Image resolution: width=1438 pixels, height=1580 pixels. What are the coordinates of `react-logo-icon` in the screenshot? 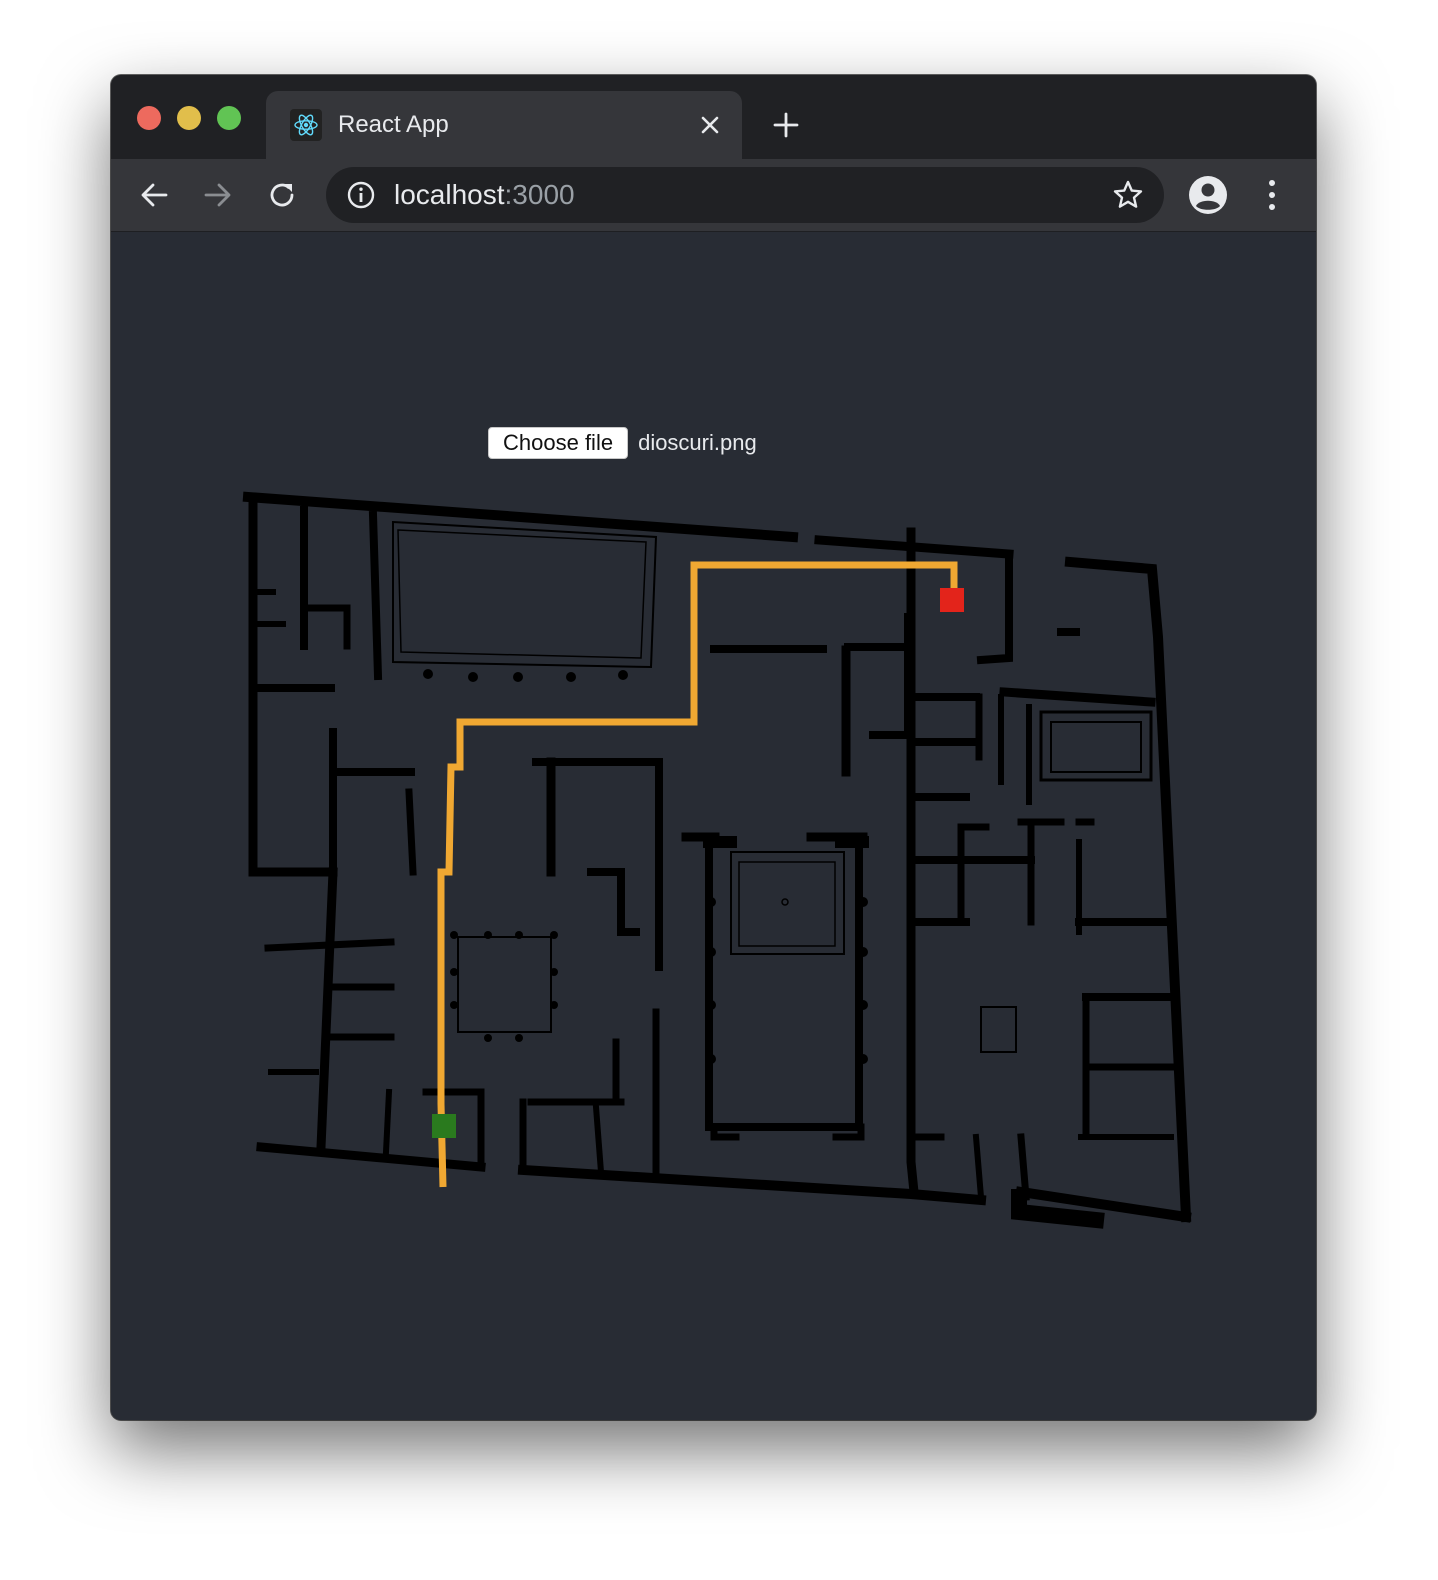 It's located at (306, 125).